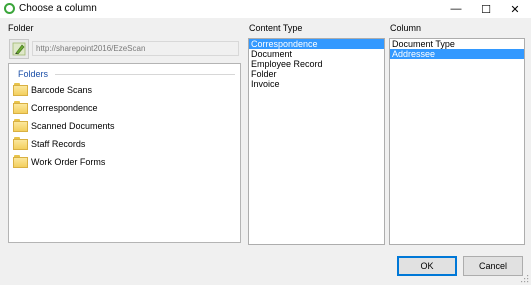 Image resolution: width=531 pixels, height=285 pixels. Describe the element at coordinates (406, 28) in the screenshot. I see `column-label: Column` at that location.